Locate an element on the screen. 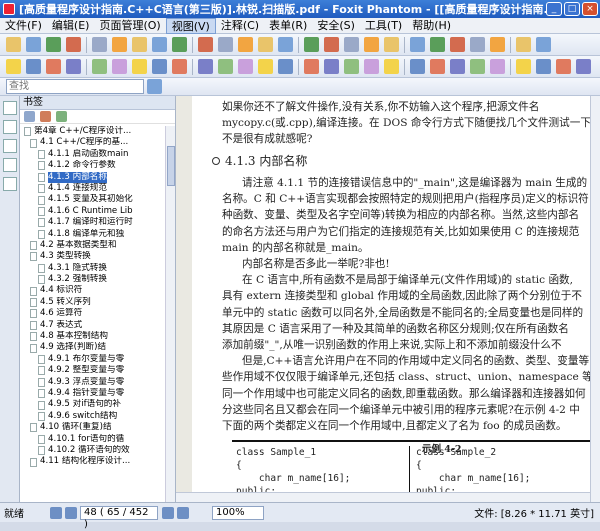 Image resolution: width=600 pixels, height=531 pixels. bookmark-item: 4.5 转义序列 is located at coordinates (93, 302).